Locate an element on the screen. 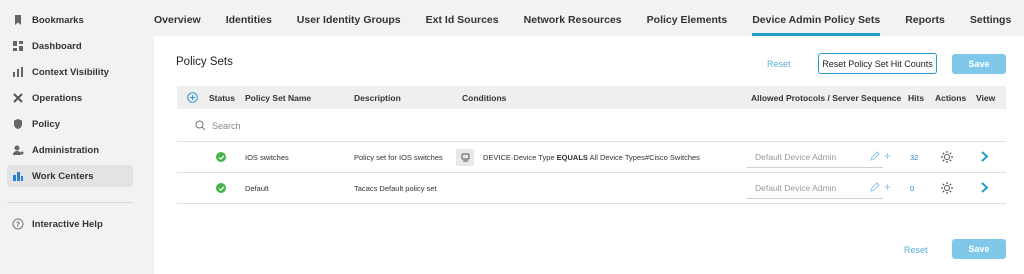 This screenshot has height=274, width=1024. sidebar-item-administration: Administration is located at coordinates (70, 150).